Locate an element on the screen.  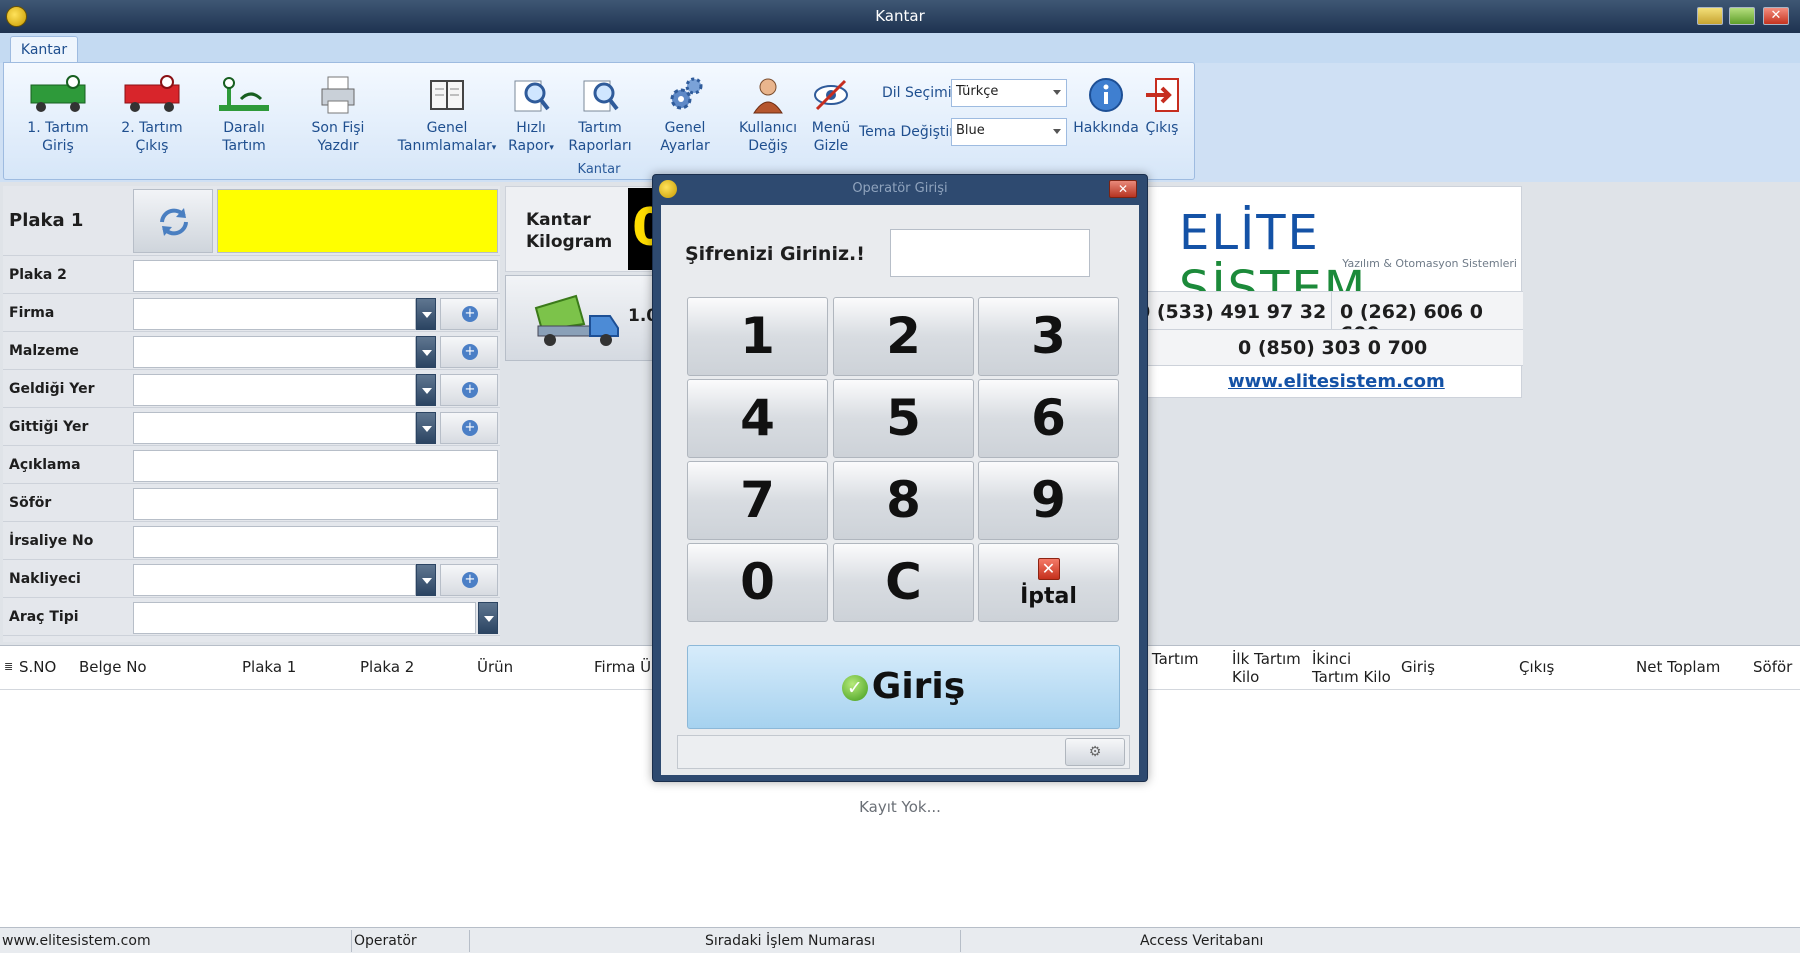
nakliyeci-add-button is located at coordinates (469, 580).